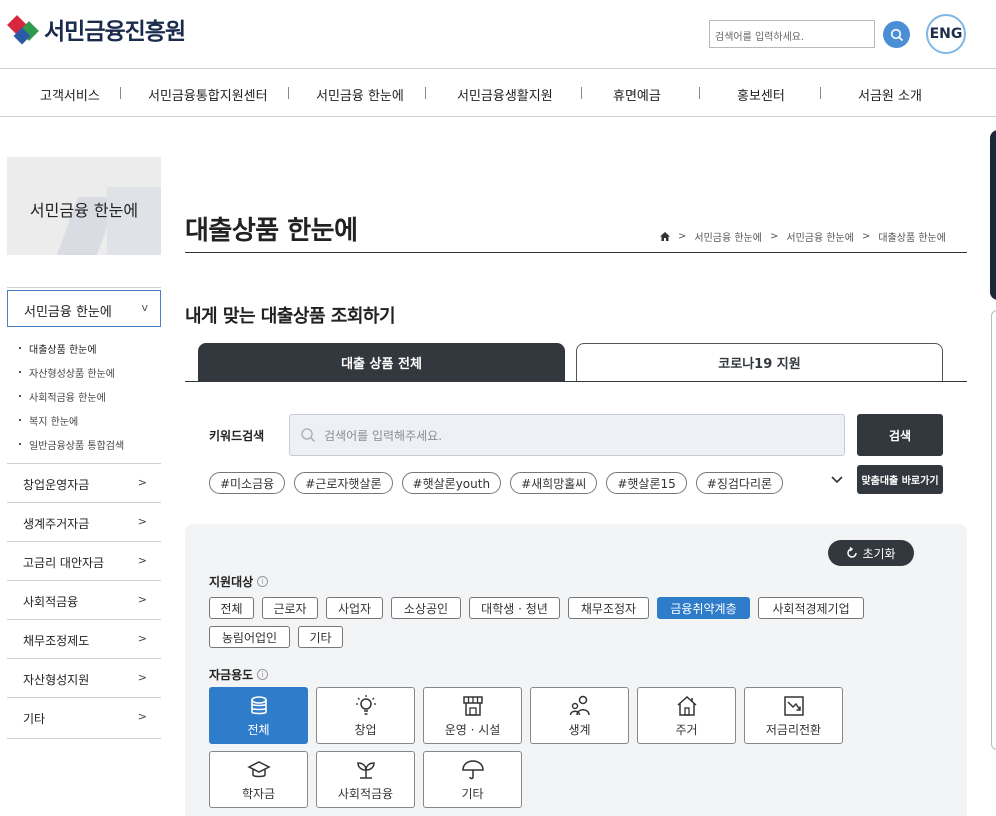 The image size is (996, 816). I want to click on sidebar-item-living: 생계주거자금 >, so click(84, 522).